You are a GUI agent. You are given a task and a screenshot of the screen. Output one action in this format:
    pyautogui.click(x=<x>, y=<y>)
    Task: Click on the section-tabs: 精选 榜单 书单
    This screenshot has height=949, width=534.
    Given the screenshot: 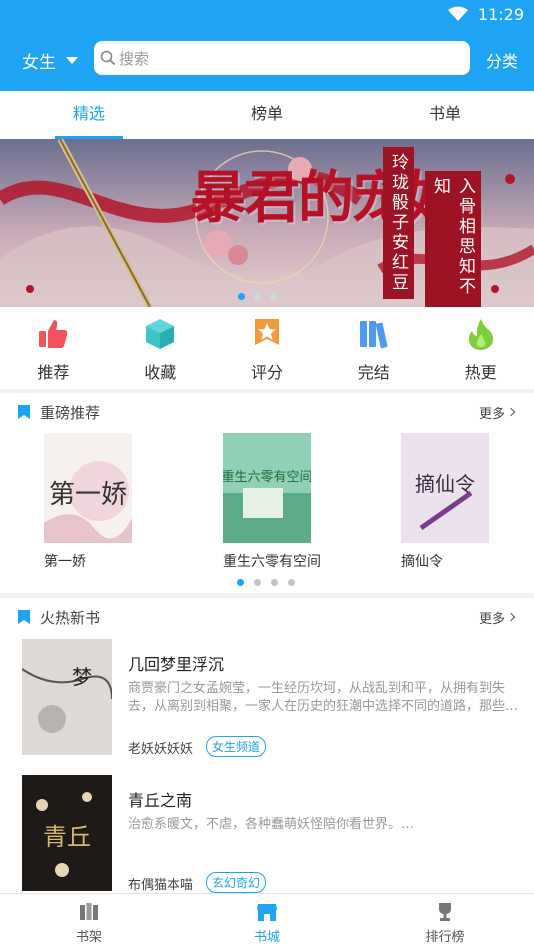 What is the action you would take?
    pyautogui.click(x=267, y=115)
    